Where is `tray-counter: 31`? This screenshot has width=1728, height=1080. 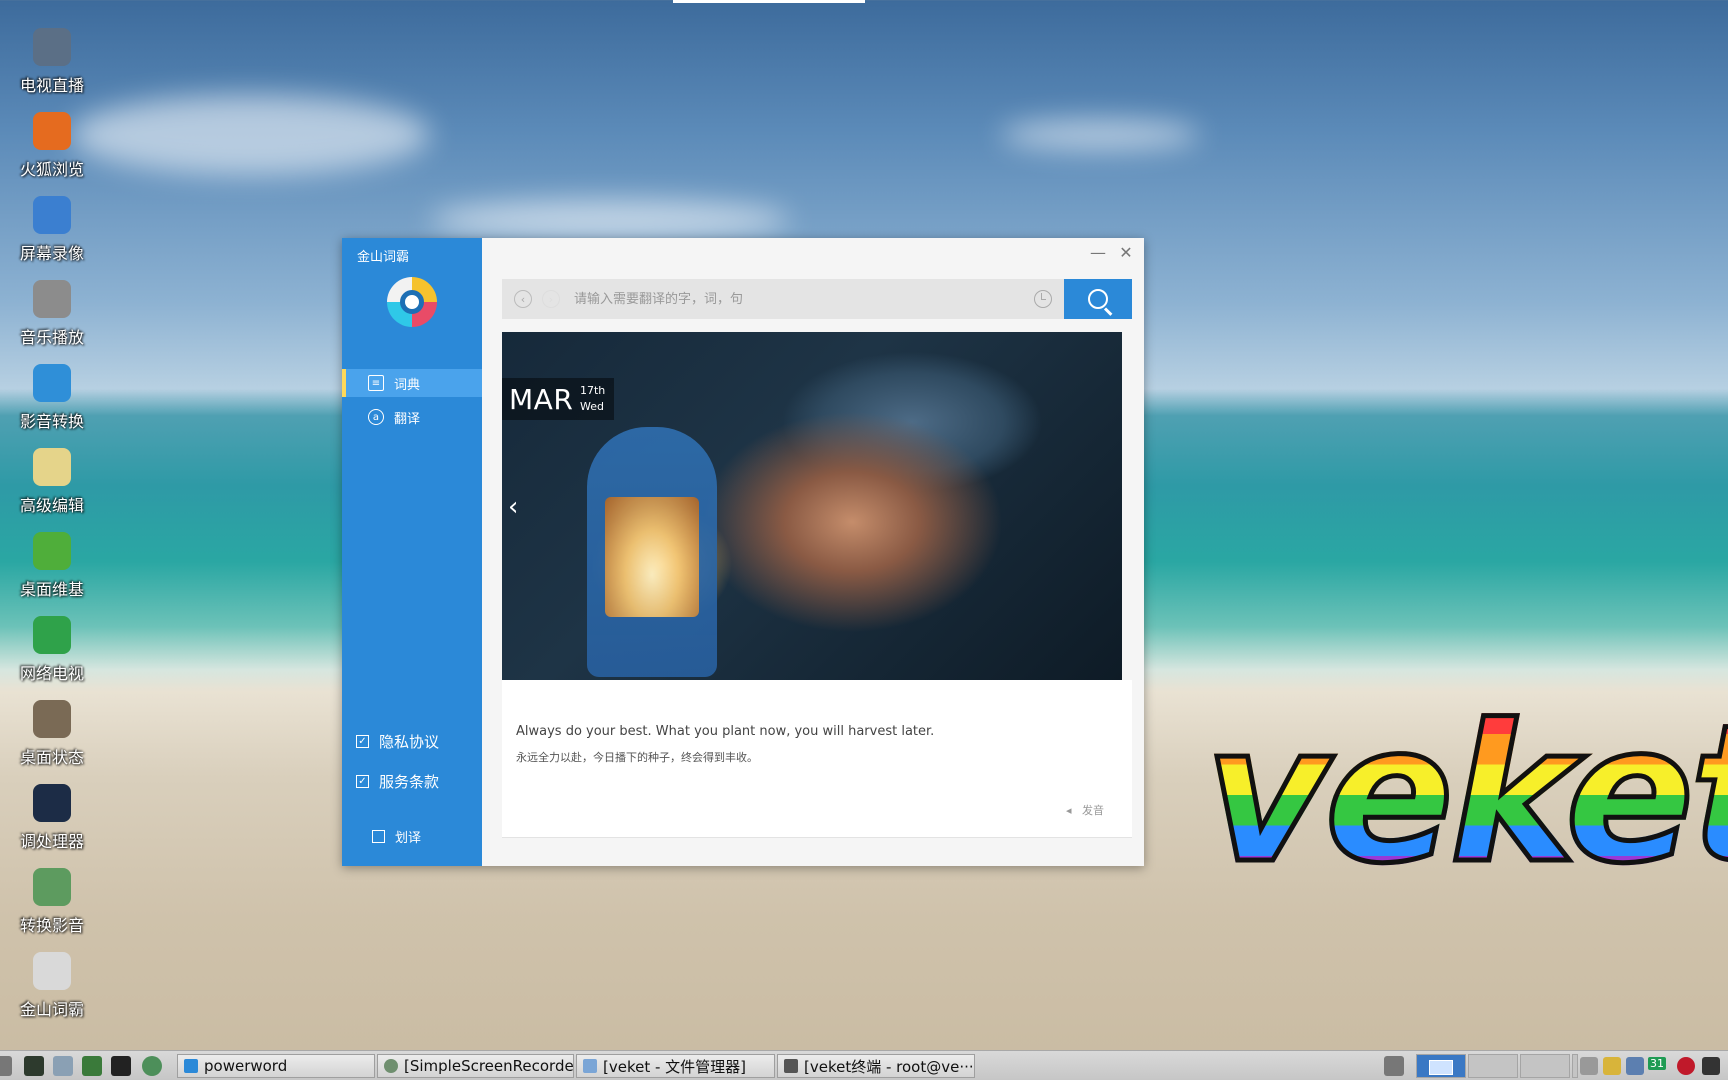 tray-counter: 31 is located at coordinates (1657, 1063).